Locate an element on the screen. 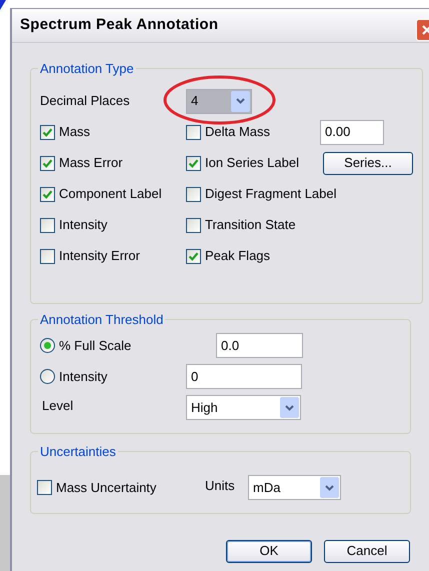 The image size is (429, 571). dropdown: High is located at coordinates (243, 407).